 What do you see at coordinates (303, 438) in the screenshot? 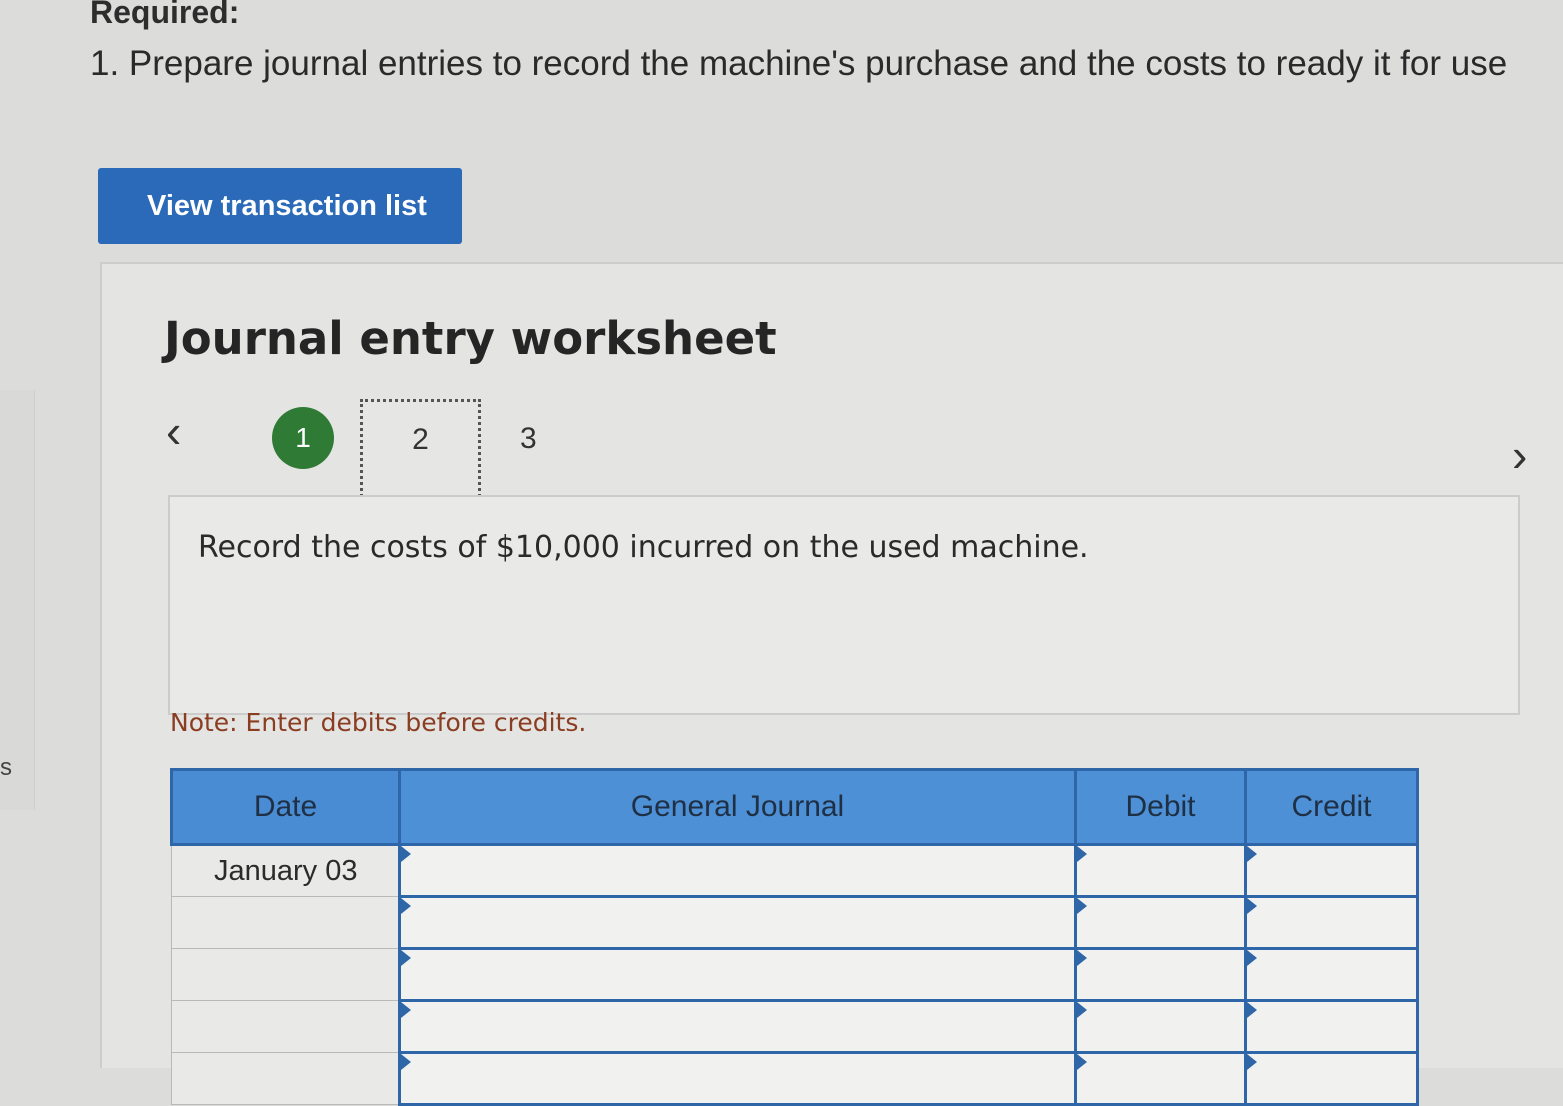
I see `step-1-completed: 1` at bounding box center [303, 438].